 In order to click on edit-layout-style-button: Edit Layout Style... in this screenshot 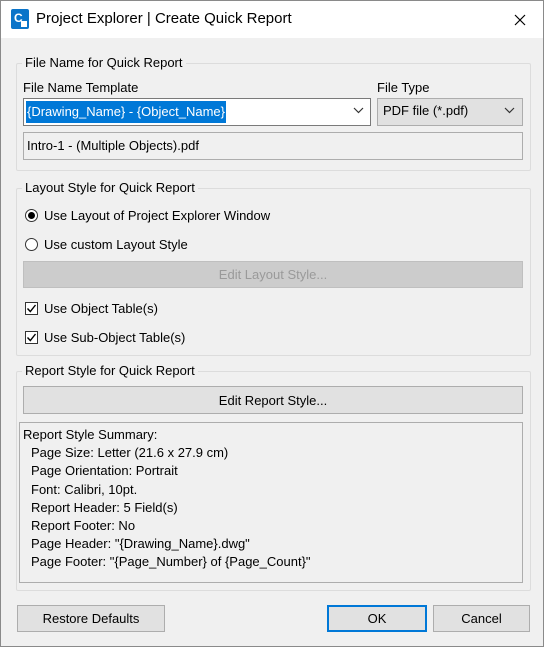, I will do `click(273, 274)`.